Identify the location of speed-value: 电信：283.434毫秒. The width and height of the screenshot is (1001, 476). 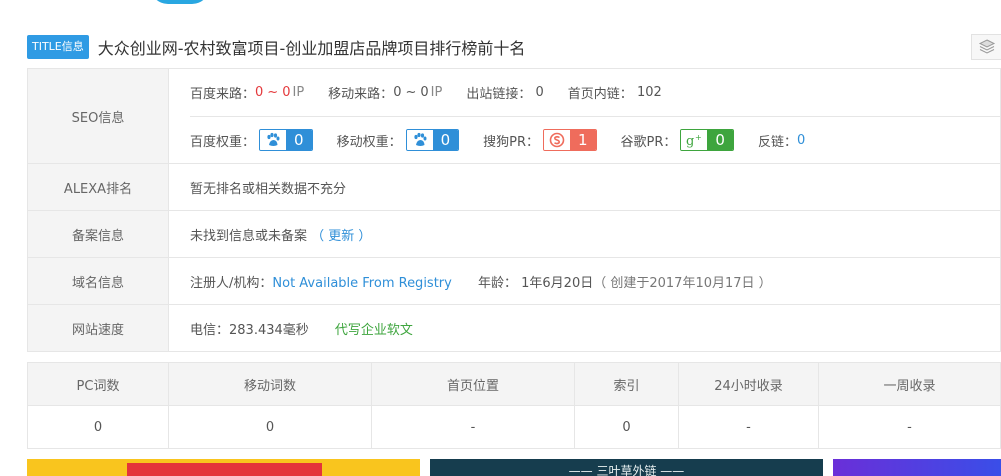
(249, 330).